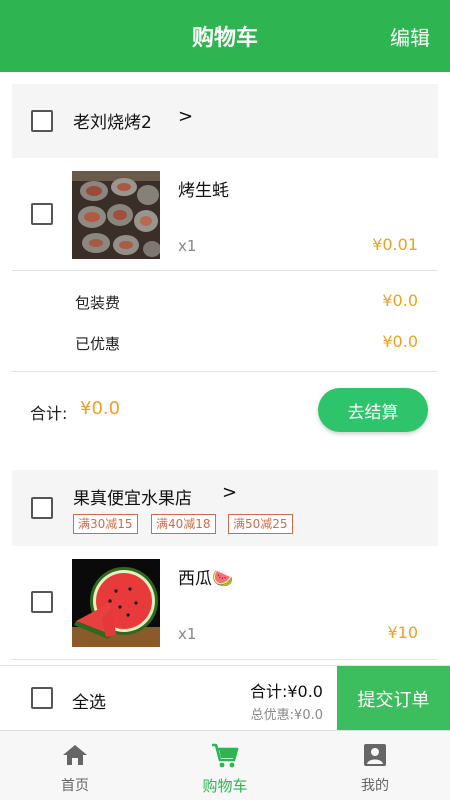  I want to click on tab-home: 首页, so click(75, 765).